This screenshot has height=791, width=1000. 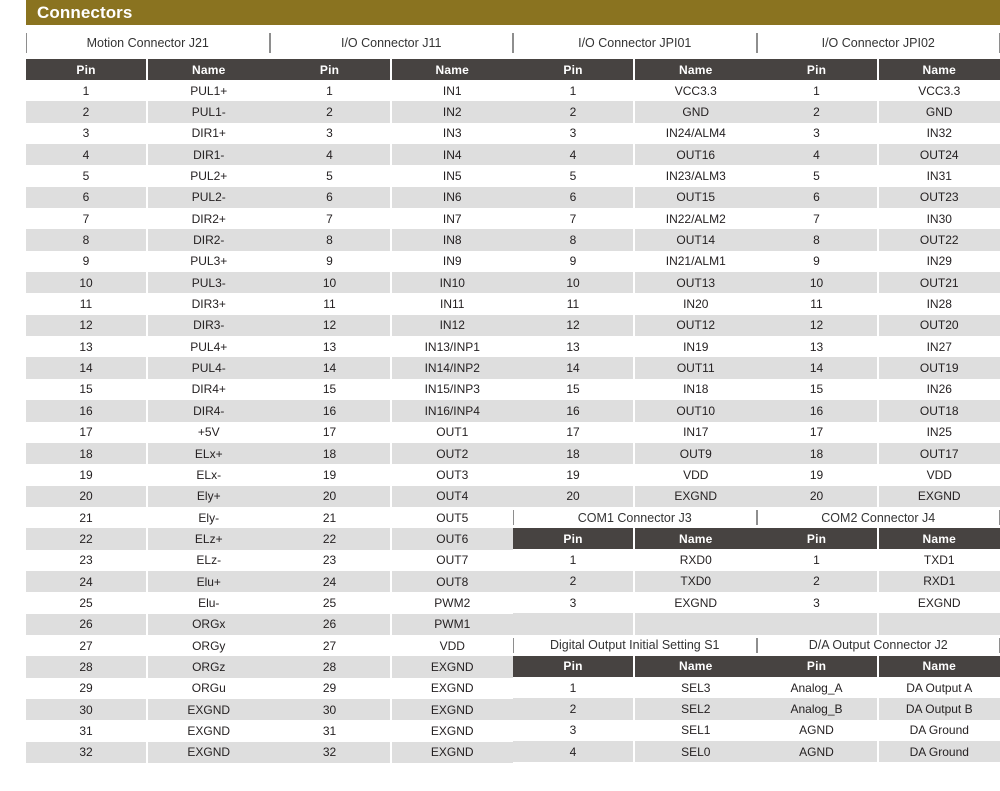 I want to click on table-row: 13 IN19, so click(x=635, y=347).